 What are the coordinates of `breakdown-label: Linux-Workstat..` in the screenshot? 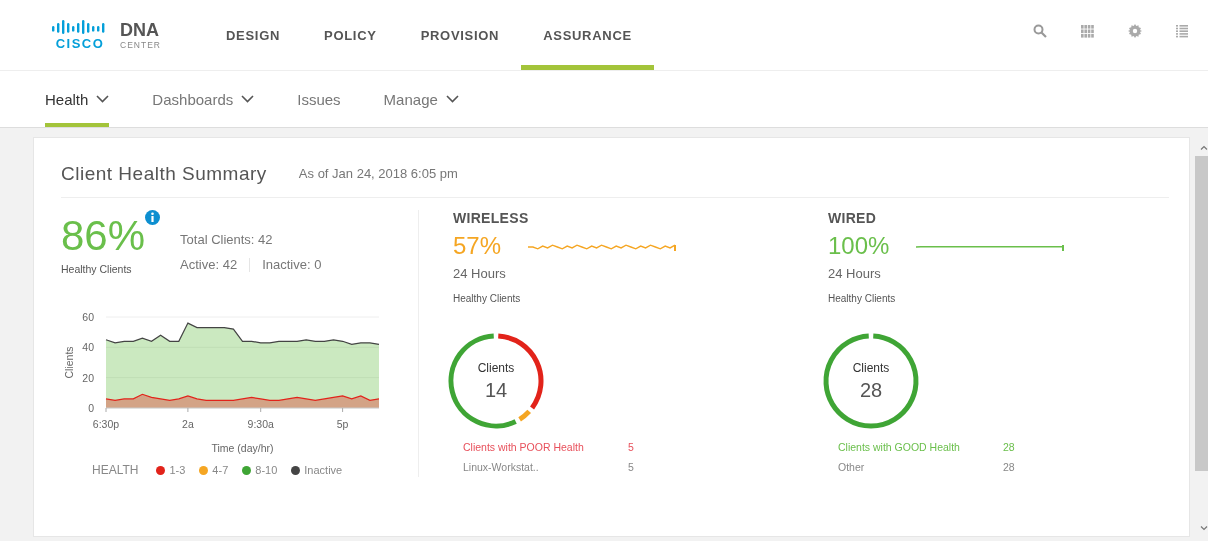 It's located at (501, 467).